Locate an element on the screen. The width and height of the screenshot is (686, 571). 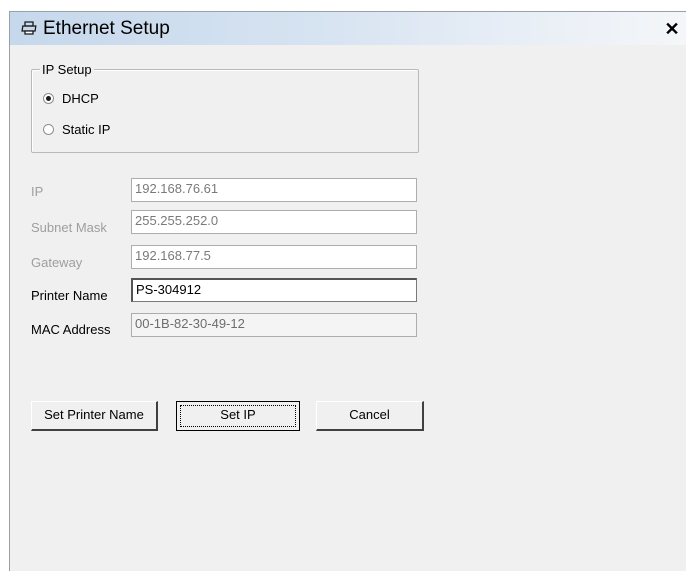
close-icon: ✕ is located at coordinates (672, 29).